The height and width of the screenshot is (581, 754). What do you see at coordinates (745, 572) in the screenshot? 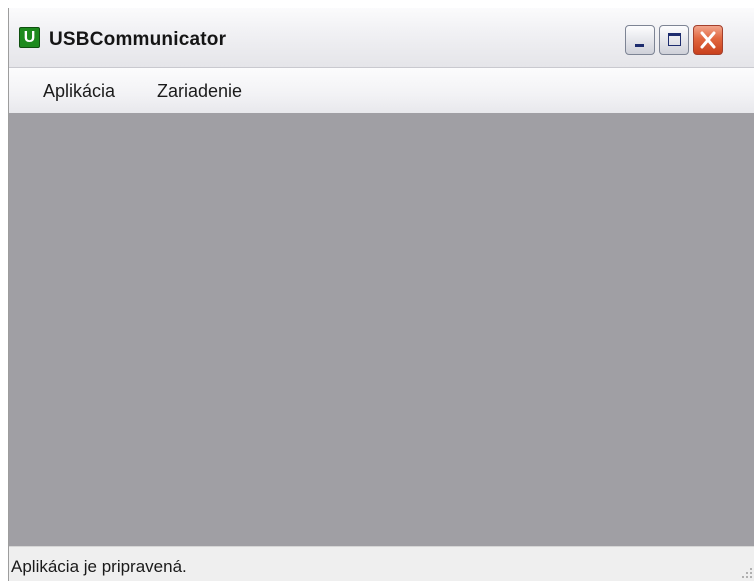
I see `resize-grip-icon` at bounding box center [745, 572].